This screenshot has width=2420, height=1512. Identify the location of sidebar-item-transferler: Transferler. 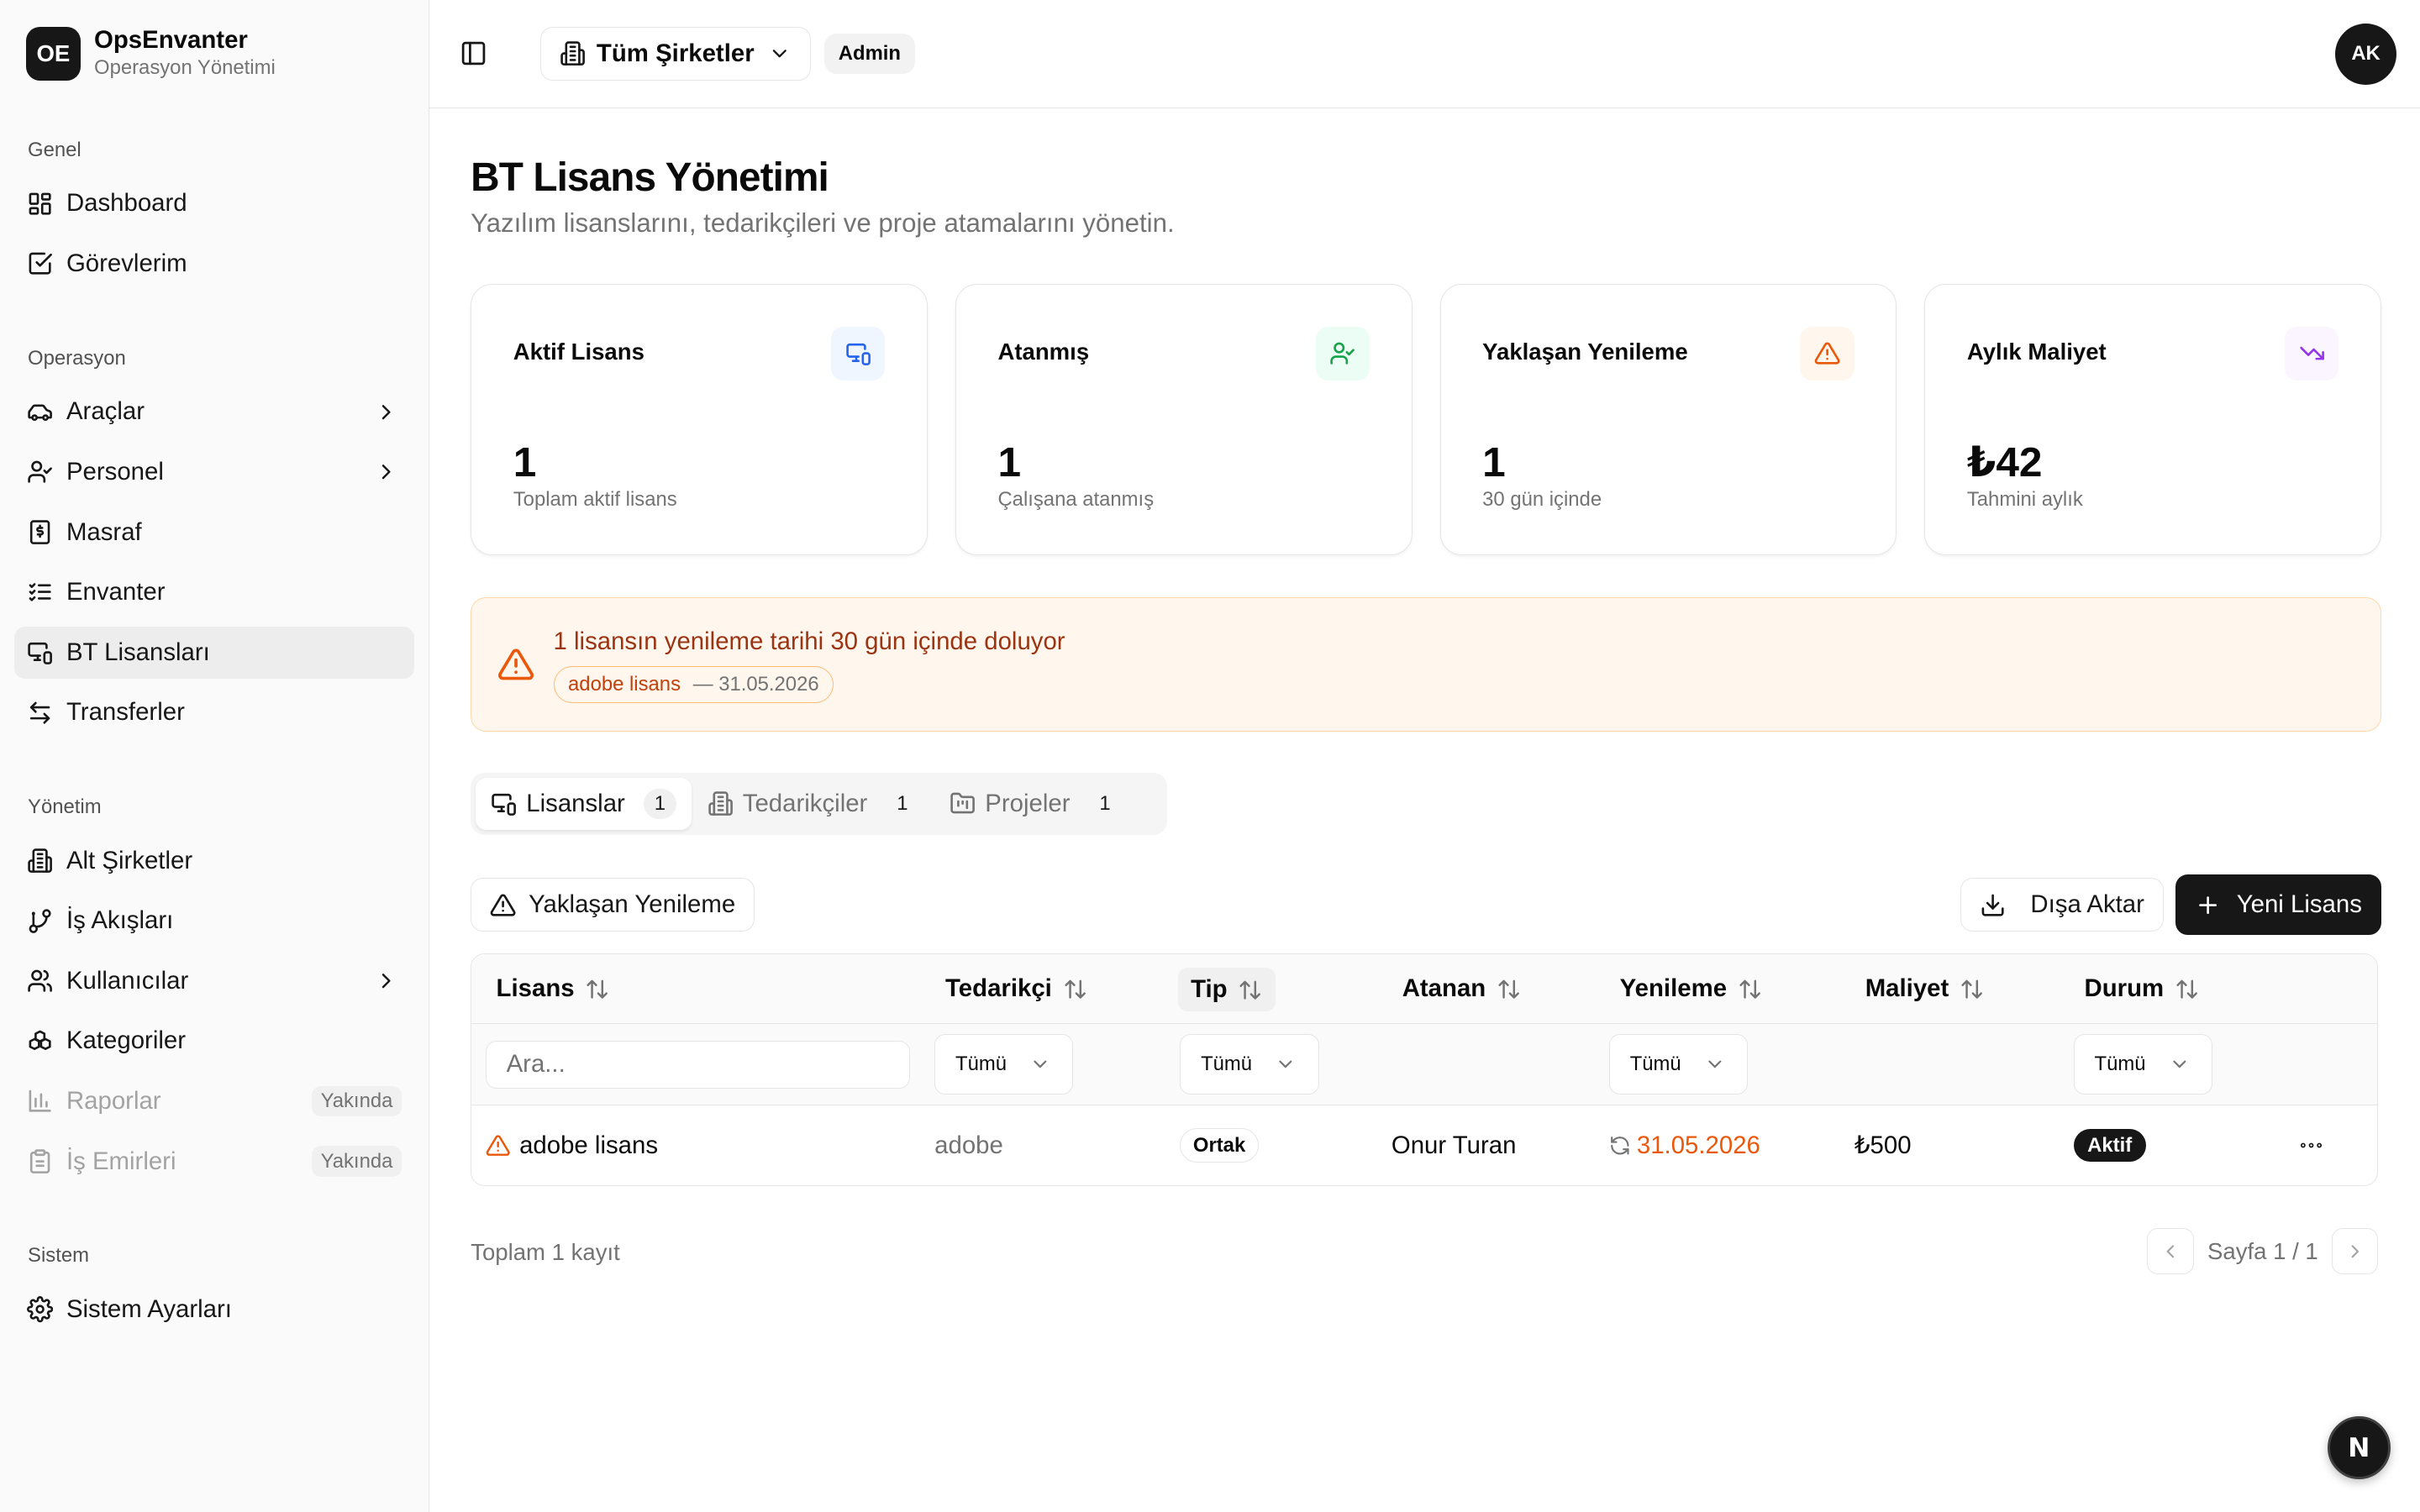
(214, 712).